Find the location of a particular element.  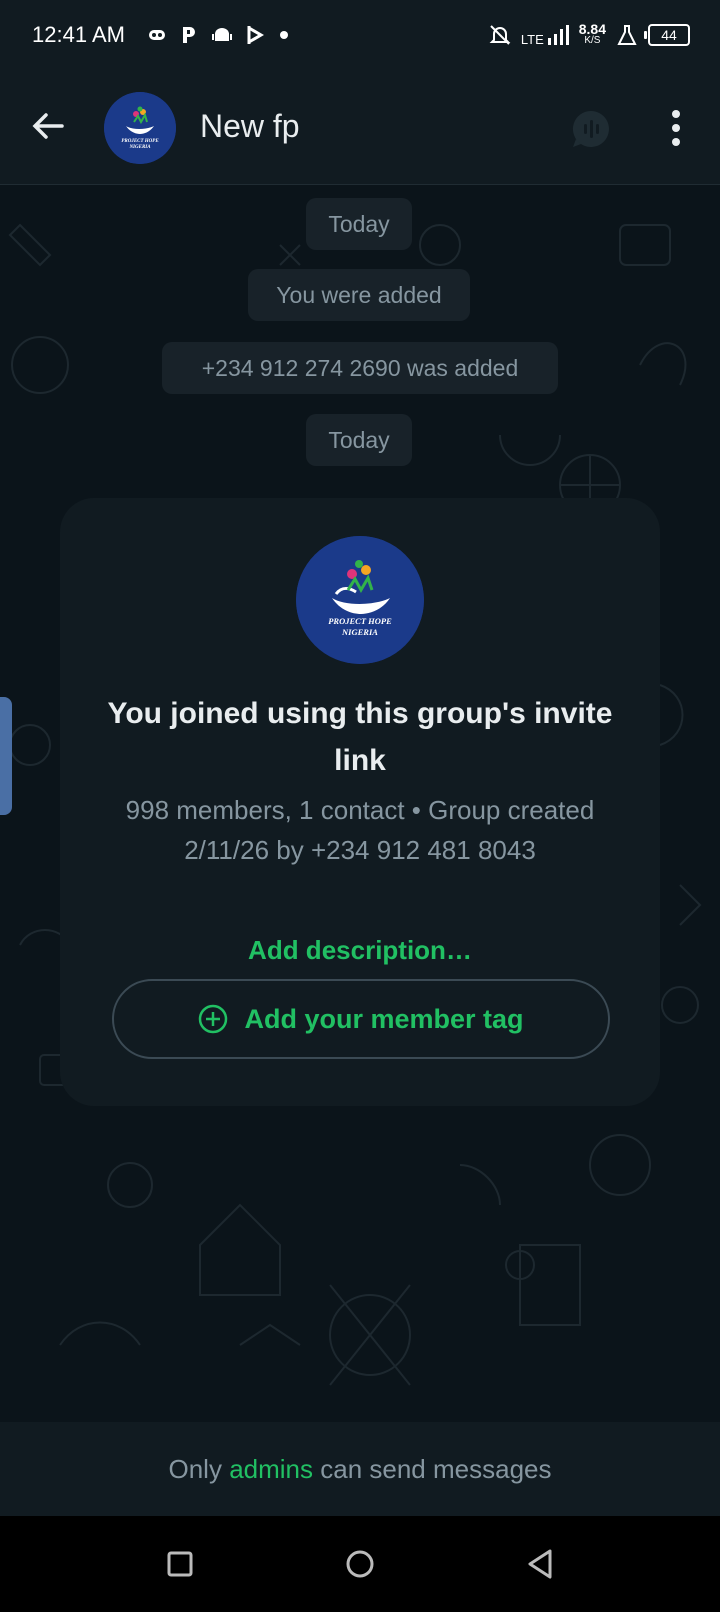

system-message-you-added: You were added is located at coordinates (359, 295).